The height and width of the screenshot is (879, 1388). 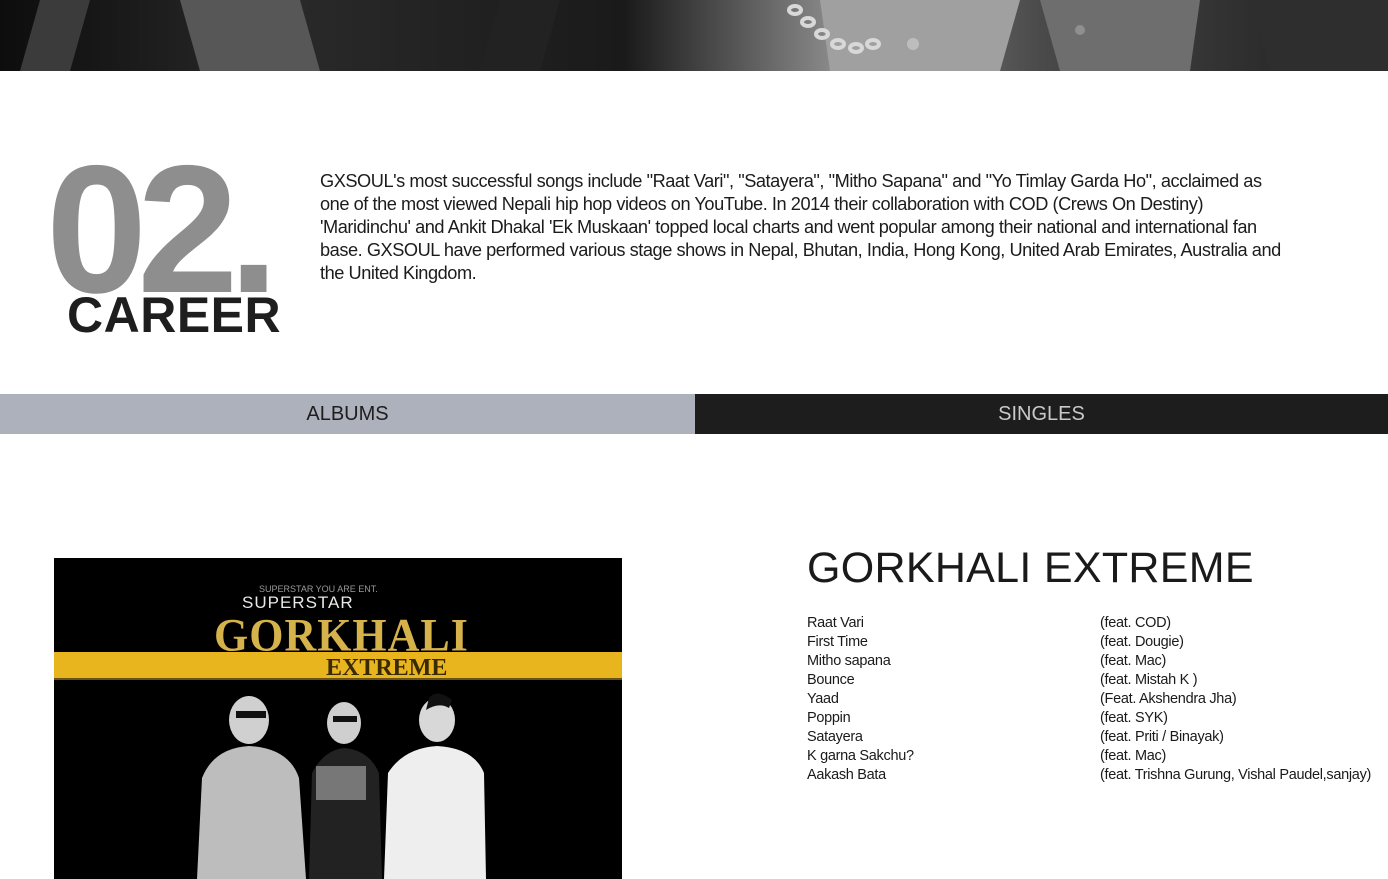 What do you see at coordinates (1168, 699) in the screenshot?
I see `track-feat: (Feat. Akshendra Jha)` at bounding box center [1168, 699].